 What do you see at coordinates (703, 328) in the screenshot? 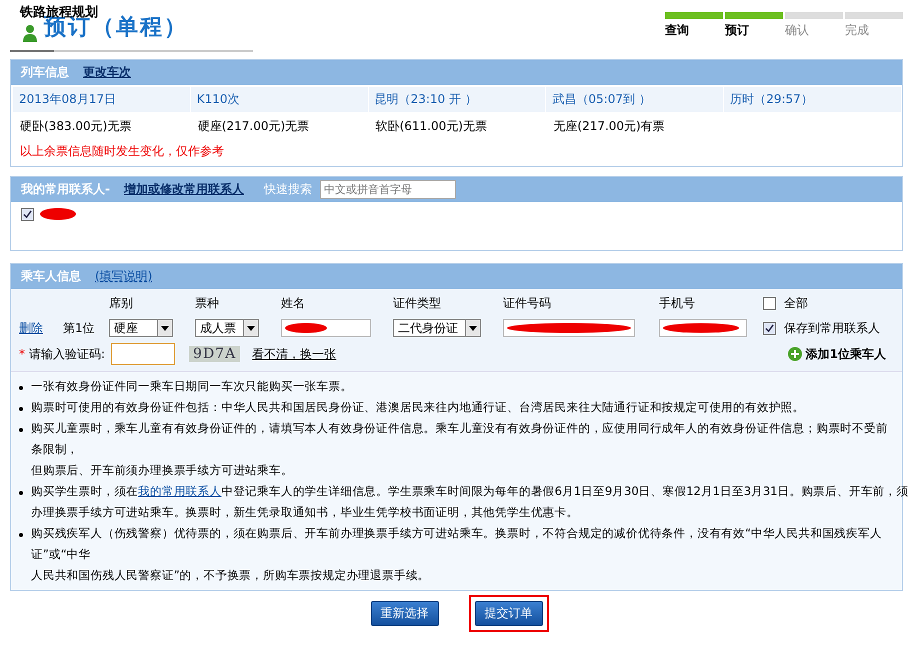
I see `phone-field` at bounding box center [703, 328].